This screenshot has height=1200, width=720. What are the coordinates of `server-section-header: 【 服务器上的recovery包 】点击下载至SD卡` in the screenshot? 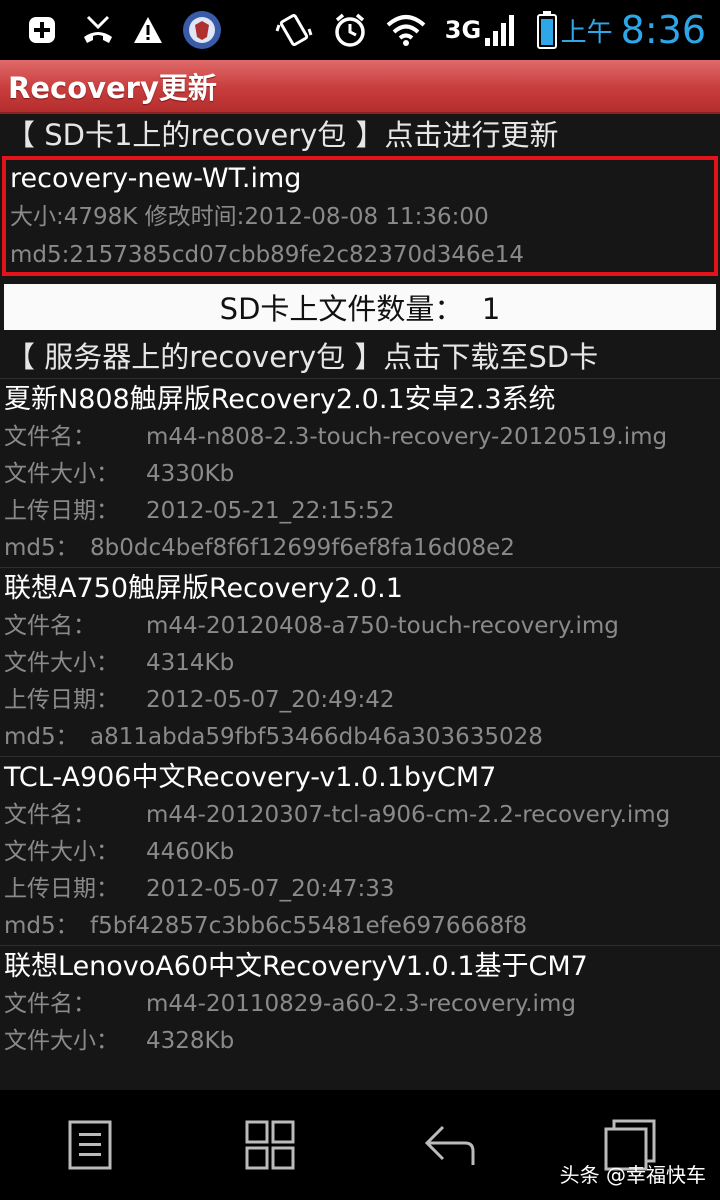 It's located at (302, 357).